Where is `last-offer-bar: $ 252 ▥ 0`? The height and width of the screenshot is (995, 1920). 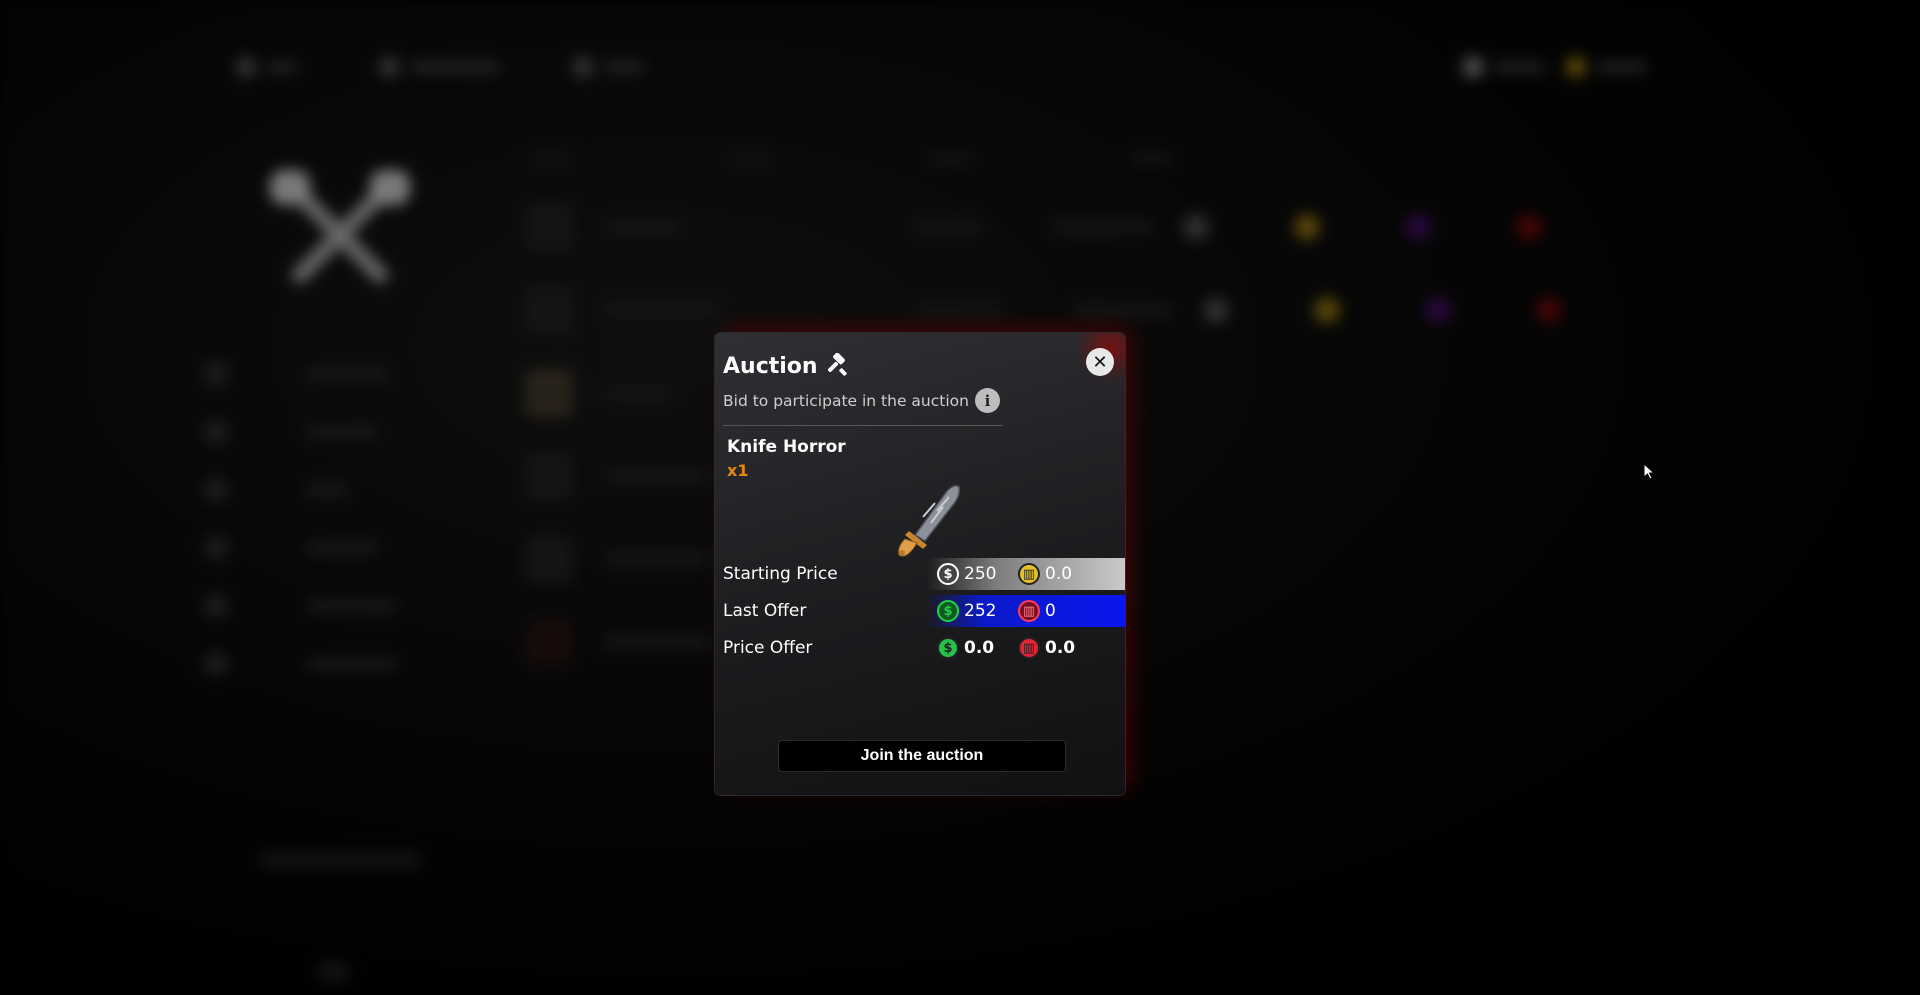
last-offer-bar: $ 252 ▥ 0 is located at coordinates (1026, 611).